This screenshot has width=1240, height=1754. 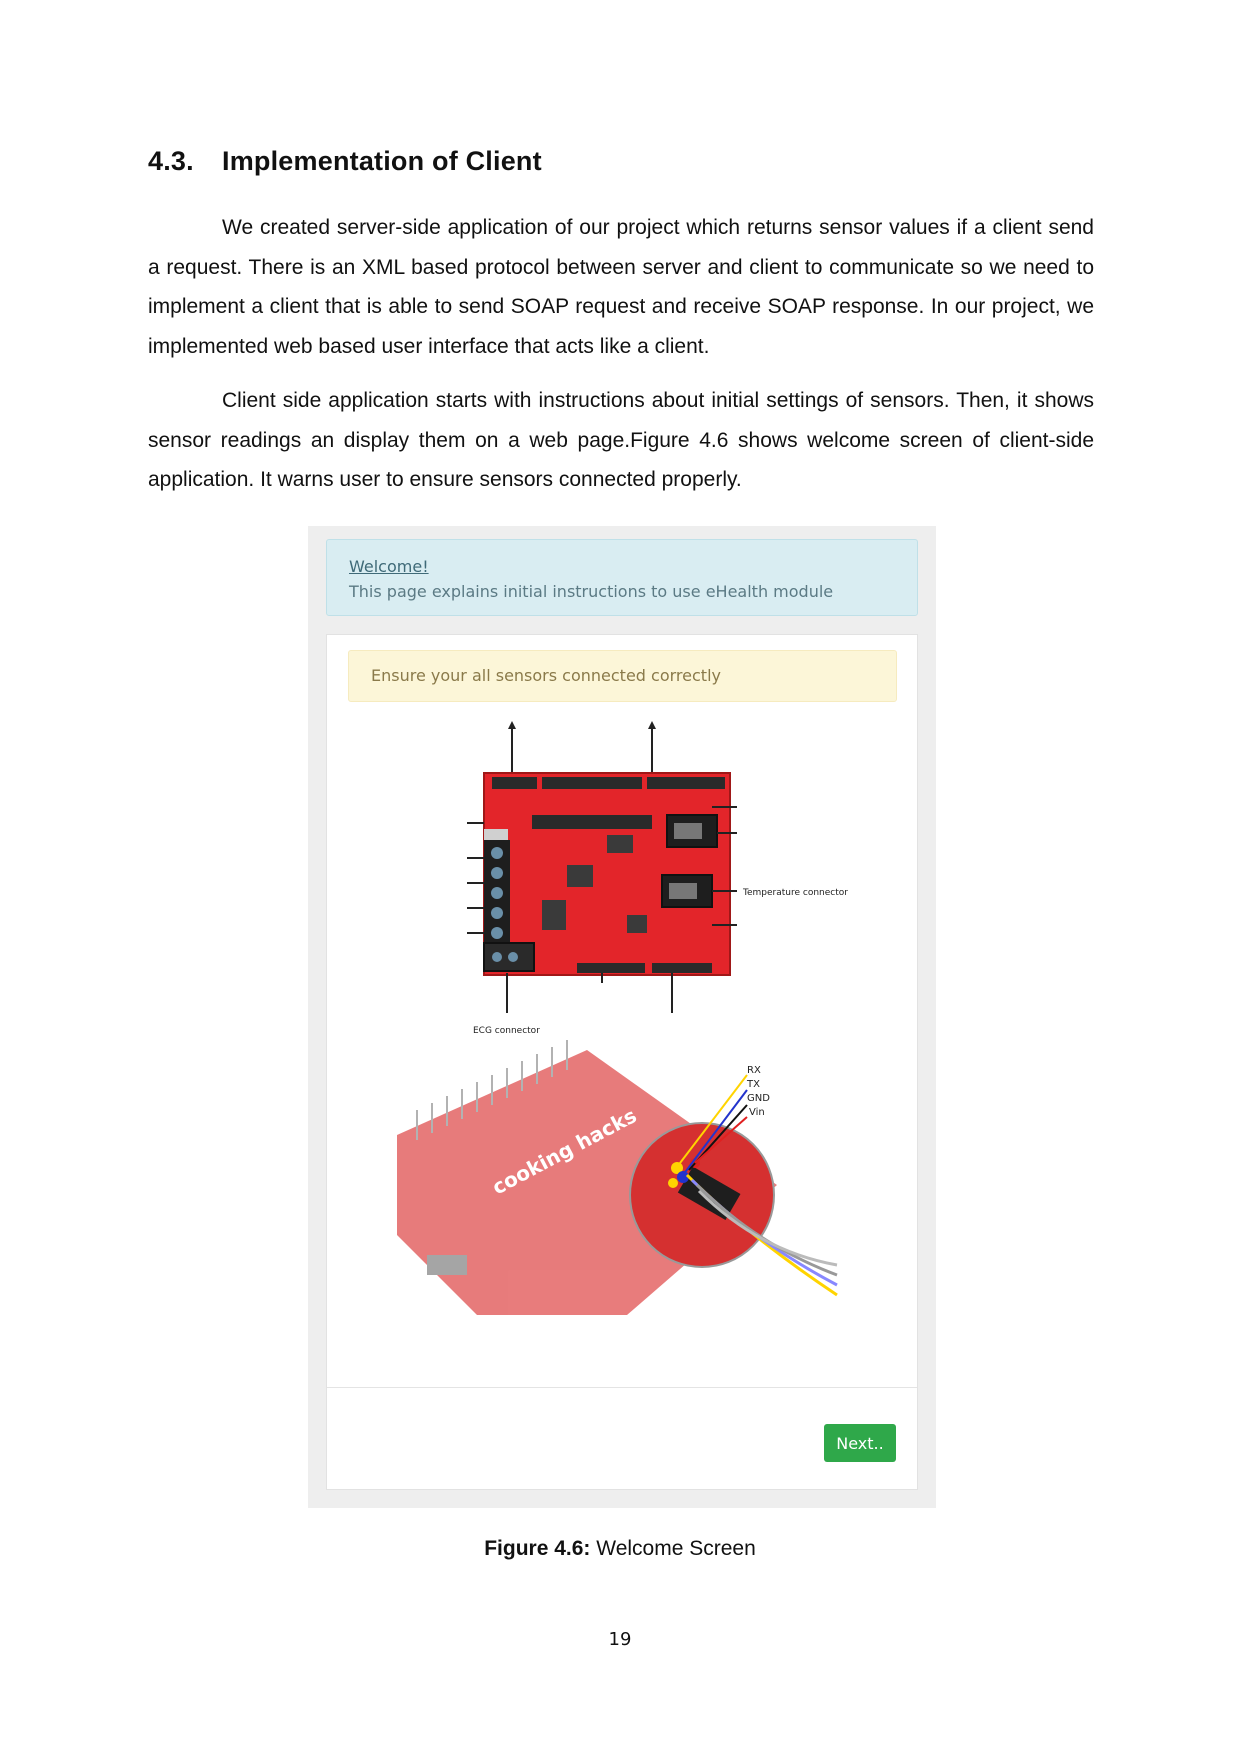 What do you see at coordinates (673, 1548) in the screenshot?
I see `caption-text: Welcome Screen` at bounding box center [673, 1548].